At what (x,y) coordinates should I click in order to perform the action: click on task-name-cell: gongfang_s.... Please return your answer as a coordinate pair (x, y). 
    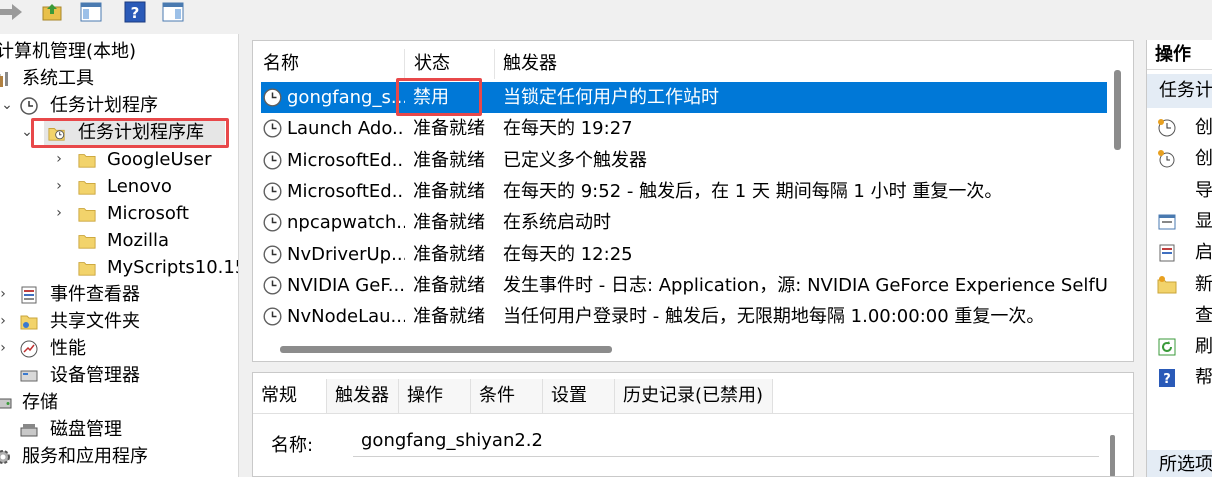
    Looking at the image, I should click on (346, 97).